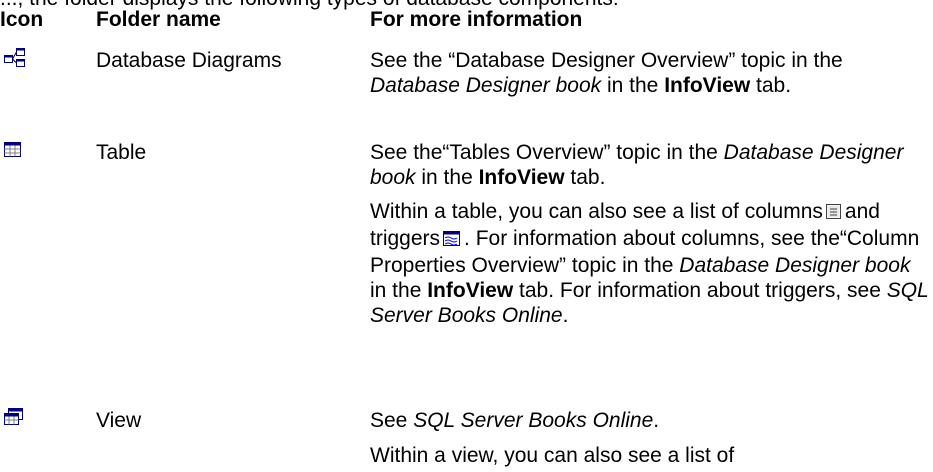 This screenshot has width=933, height=472. I want to click on column-header-folder-name: Folder name, so click(158, 19).